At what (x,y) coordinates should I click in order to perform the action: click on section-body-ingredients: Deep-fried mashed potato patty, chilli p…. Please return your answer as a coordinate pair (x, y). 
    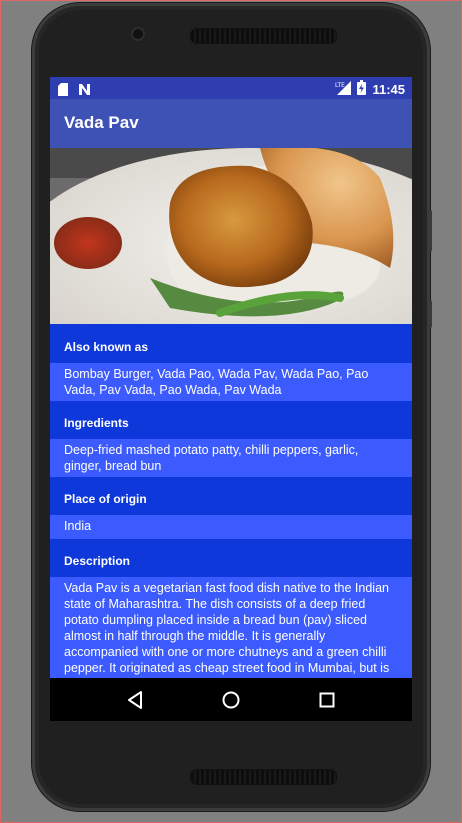
    Looking at the image, I should click on (231, 458).